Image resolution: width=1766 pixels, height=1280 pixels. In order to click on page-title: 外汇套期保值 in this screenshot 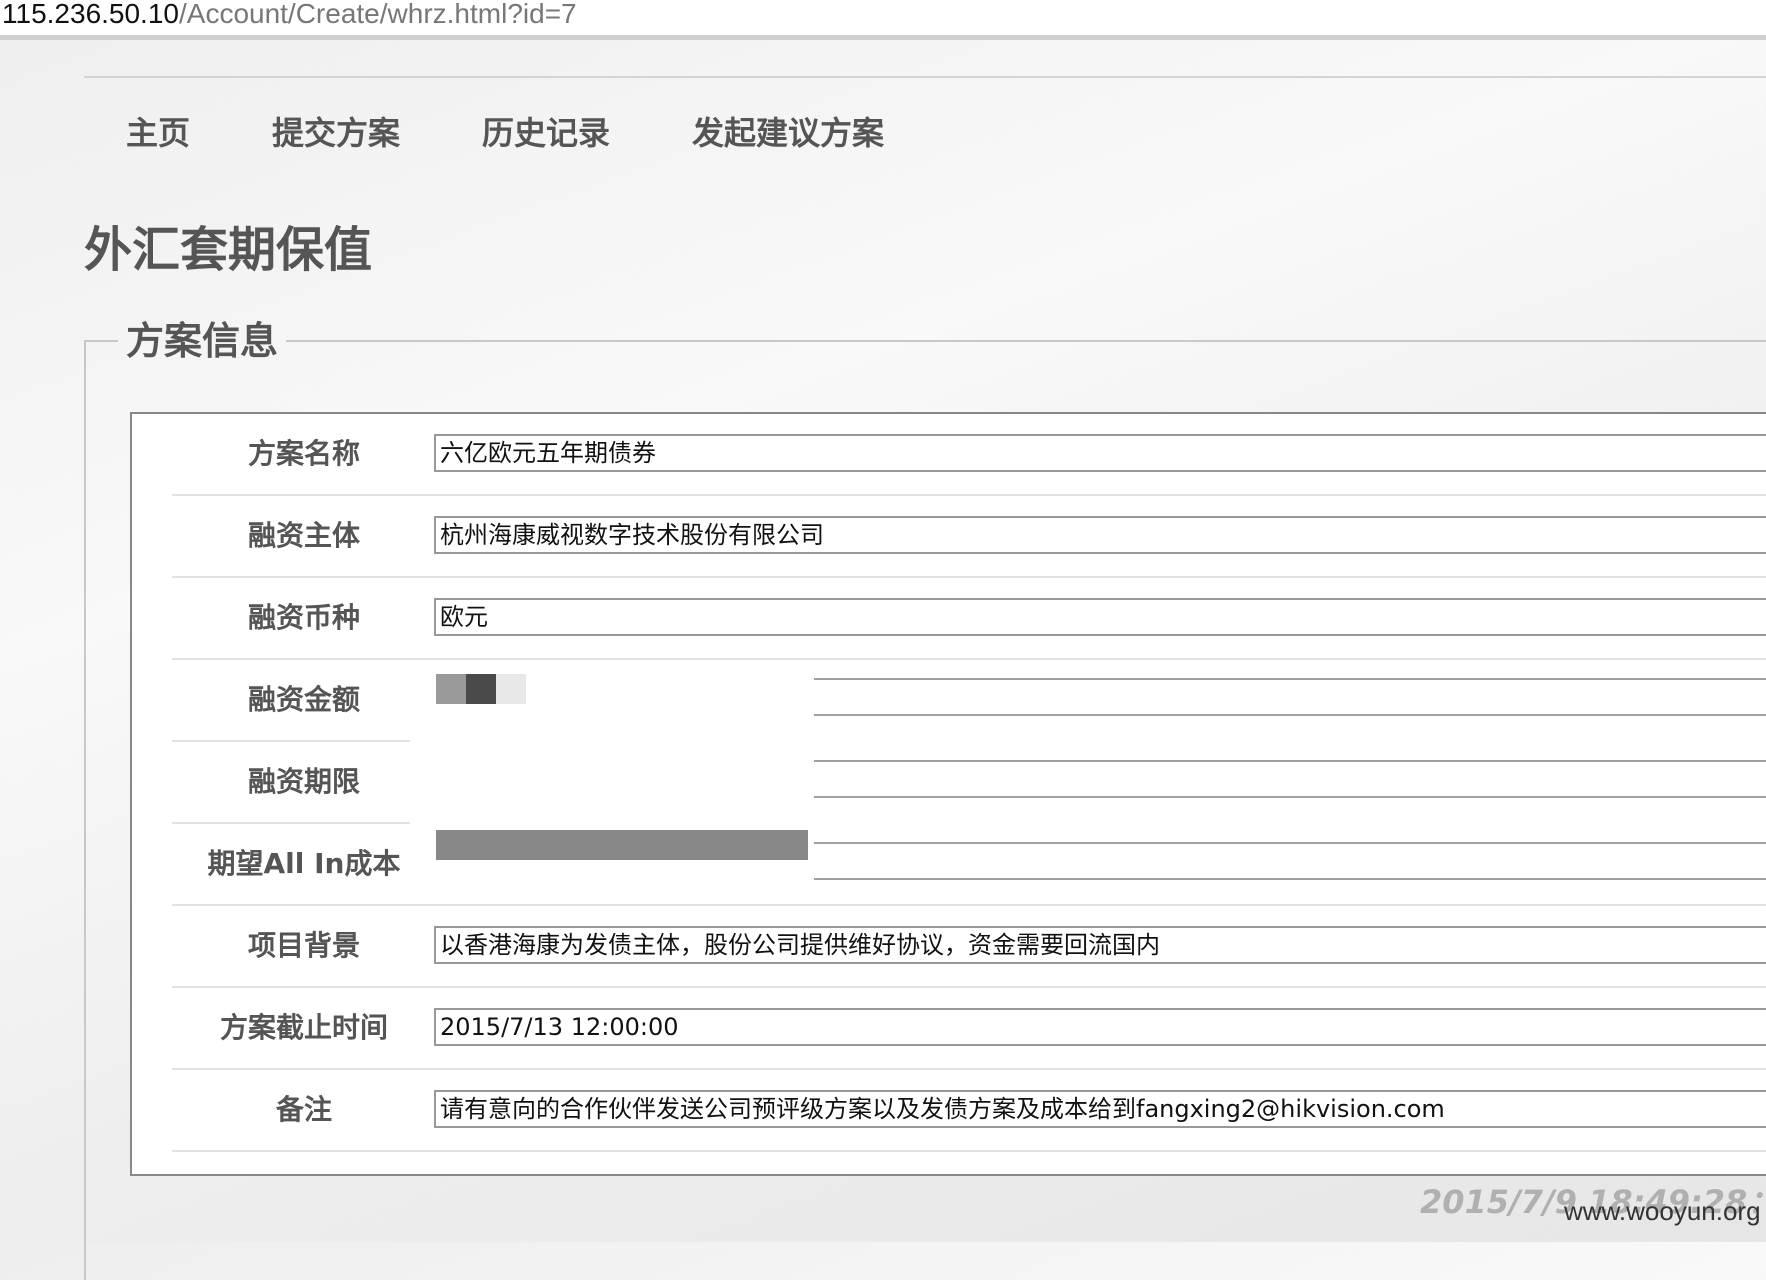, I will do `click(228, 250)`.